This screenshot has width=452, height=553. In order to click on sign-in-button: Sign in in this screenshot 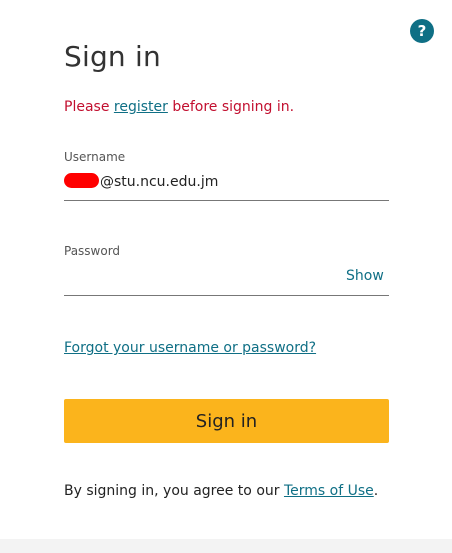, I will do `click(226, 421)`.